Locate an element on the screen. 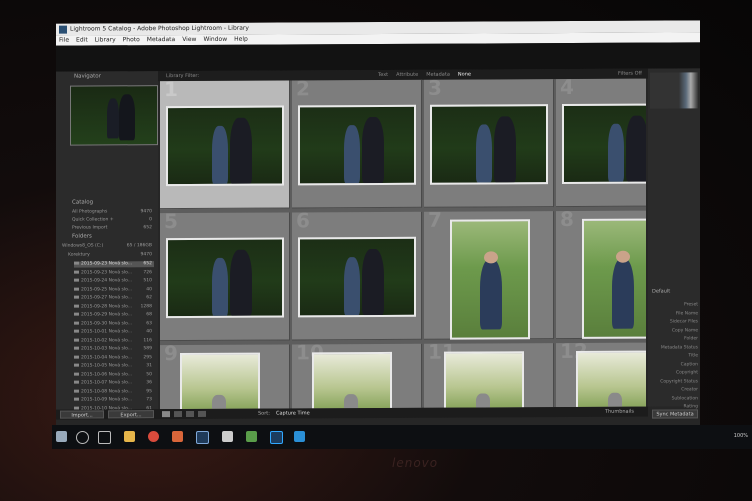 This screenshot has height=501, width=752. catalog-item: Previous Import 652 is located at coordinates (113, 228).